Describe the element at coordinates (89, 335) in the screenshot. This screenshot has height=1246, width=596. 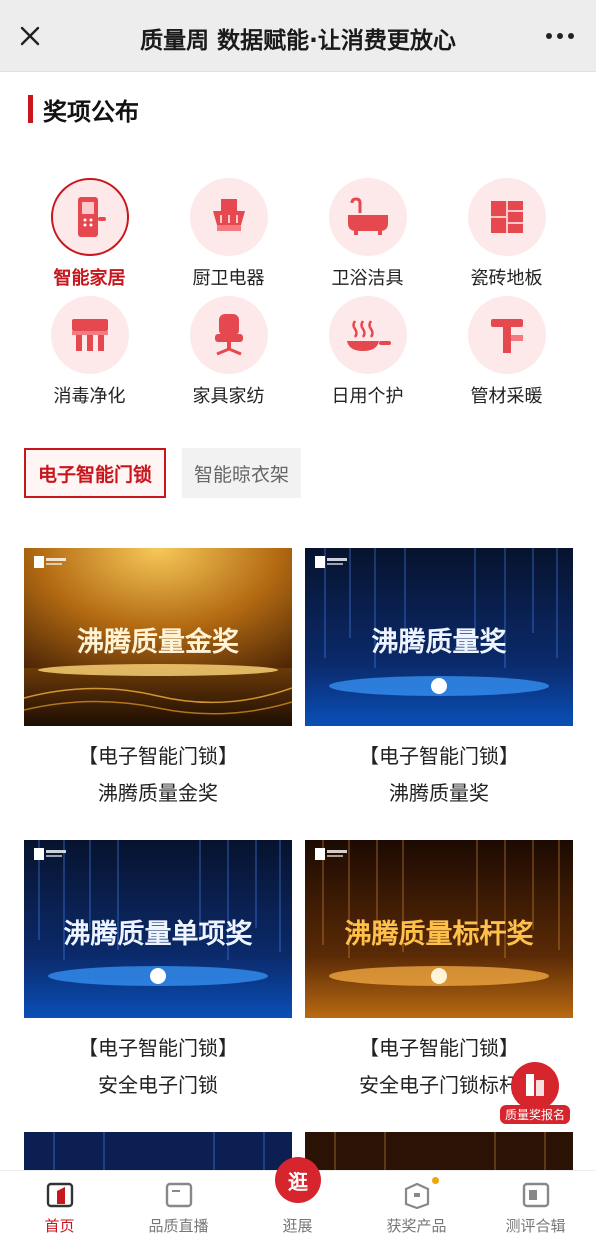
I see `purifier-icon` at that location.